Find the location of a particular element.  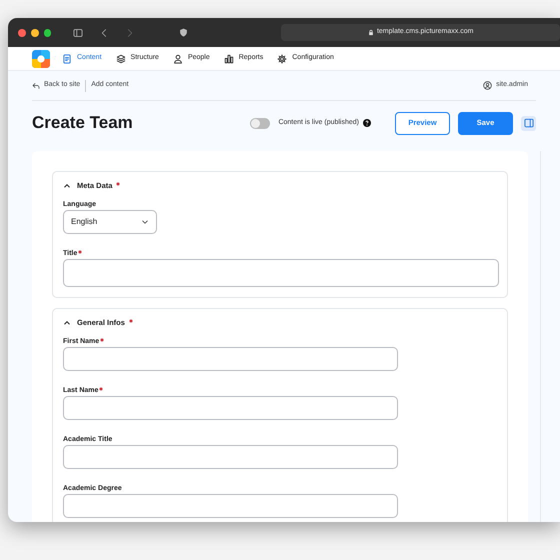

layers-icon is located at coordinates (121, 59).